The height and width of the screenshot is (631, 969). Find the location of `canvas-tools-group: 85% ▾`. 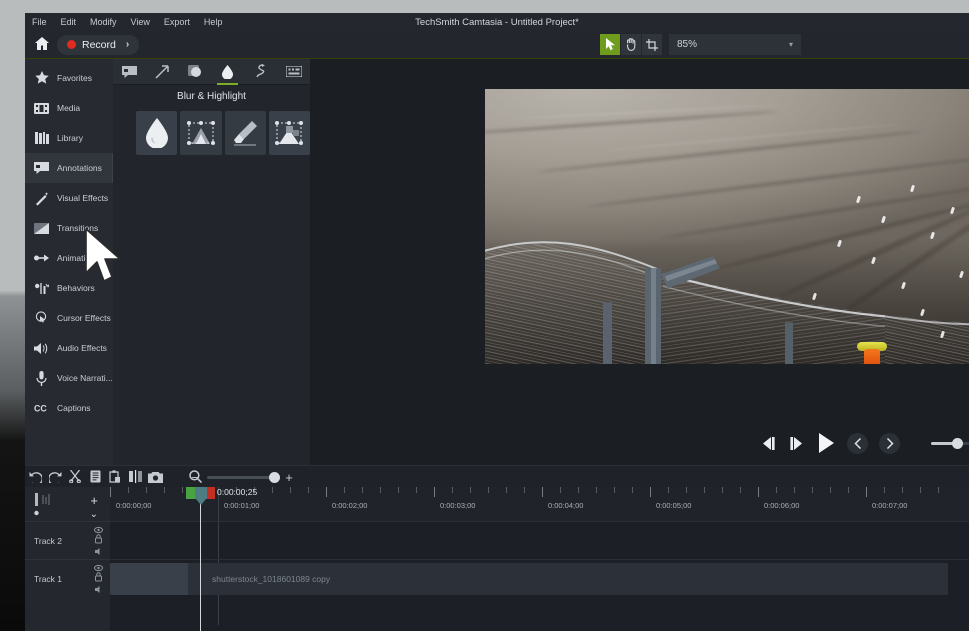

canvas-tools-group: 85% ▾ is located at coordinates (700, 44).